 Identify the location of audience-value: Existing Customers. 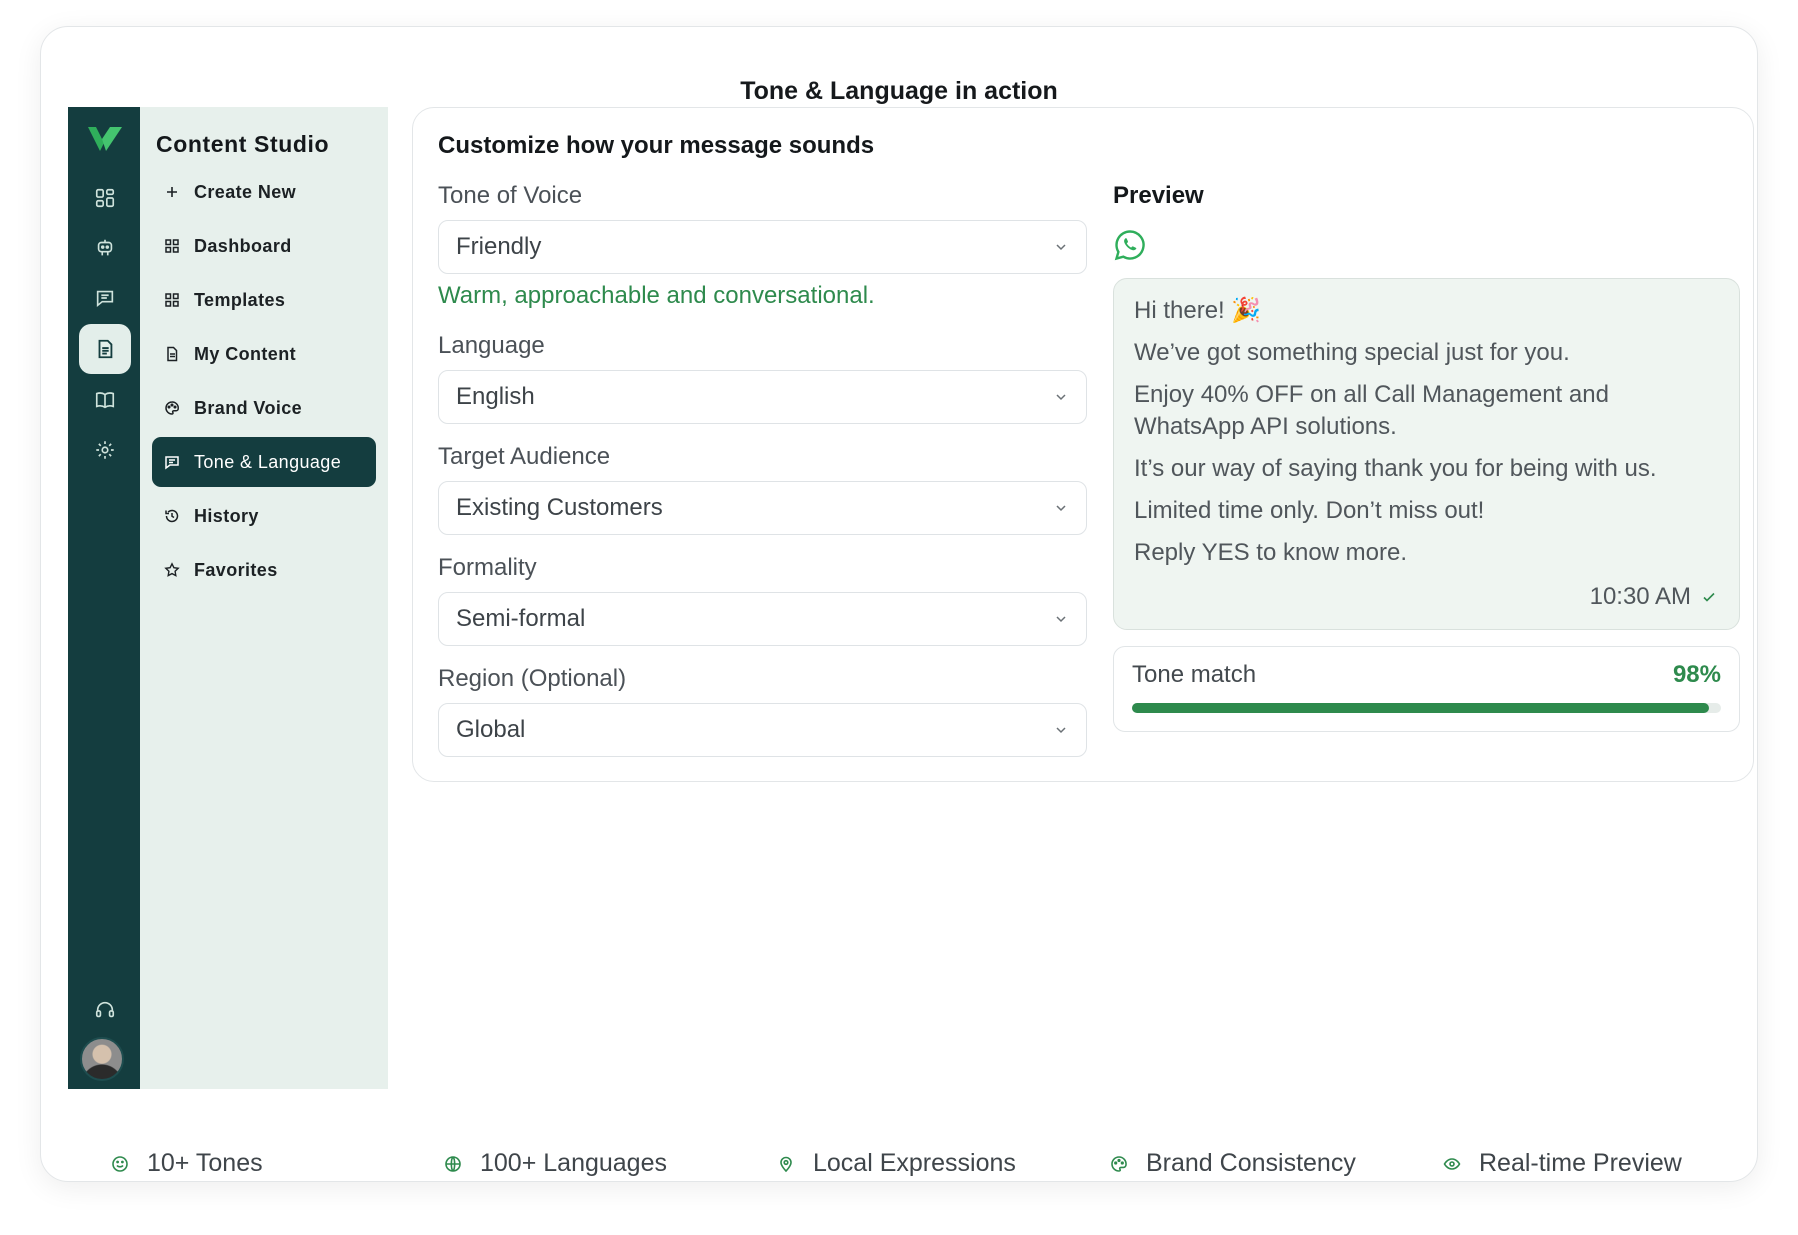
(559, 507).